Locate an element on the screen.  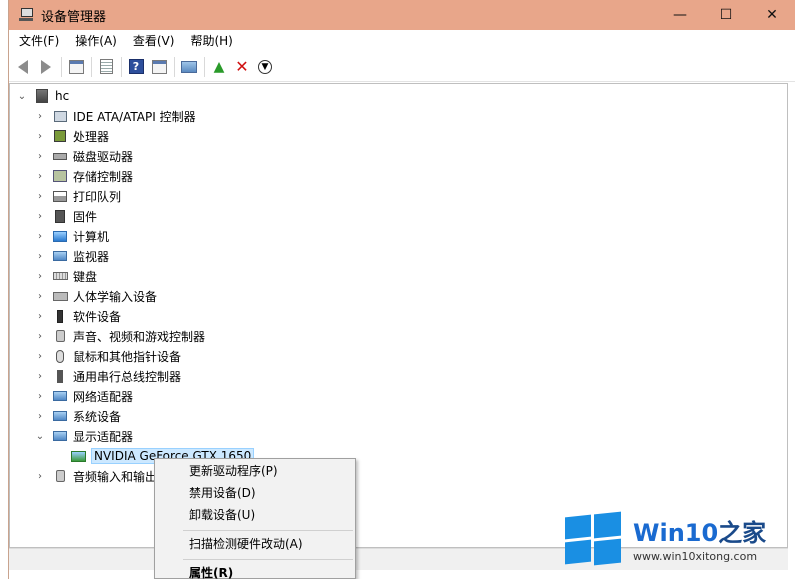
windows-logo-icon is located at coordinates (593, 538).